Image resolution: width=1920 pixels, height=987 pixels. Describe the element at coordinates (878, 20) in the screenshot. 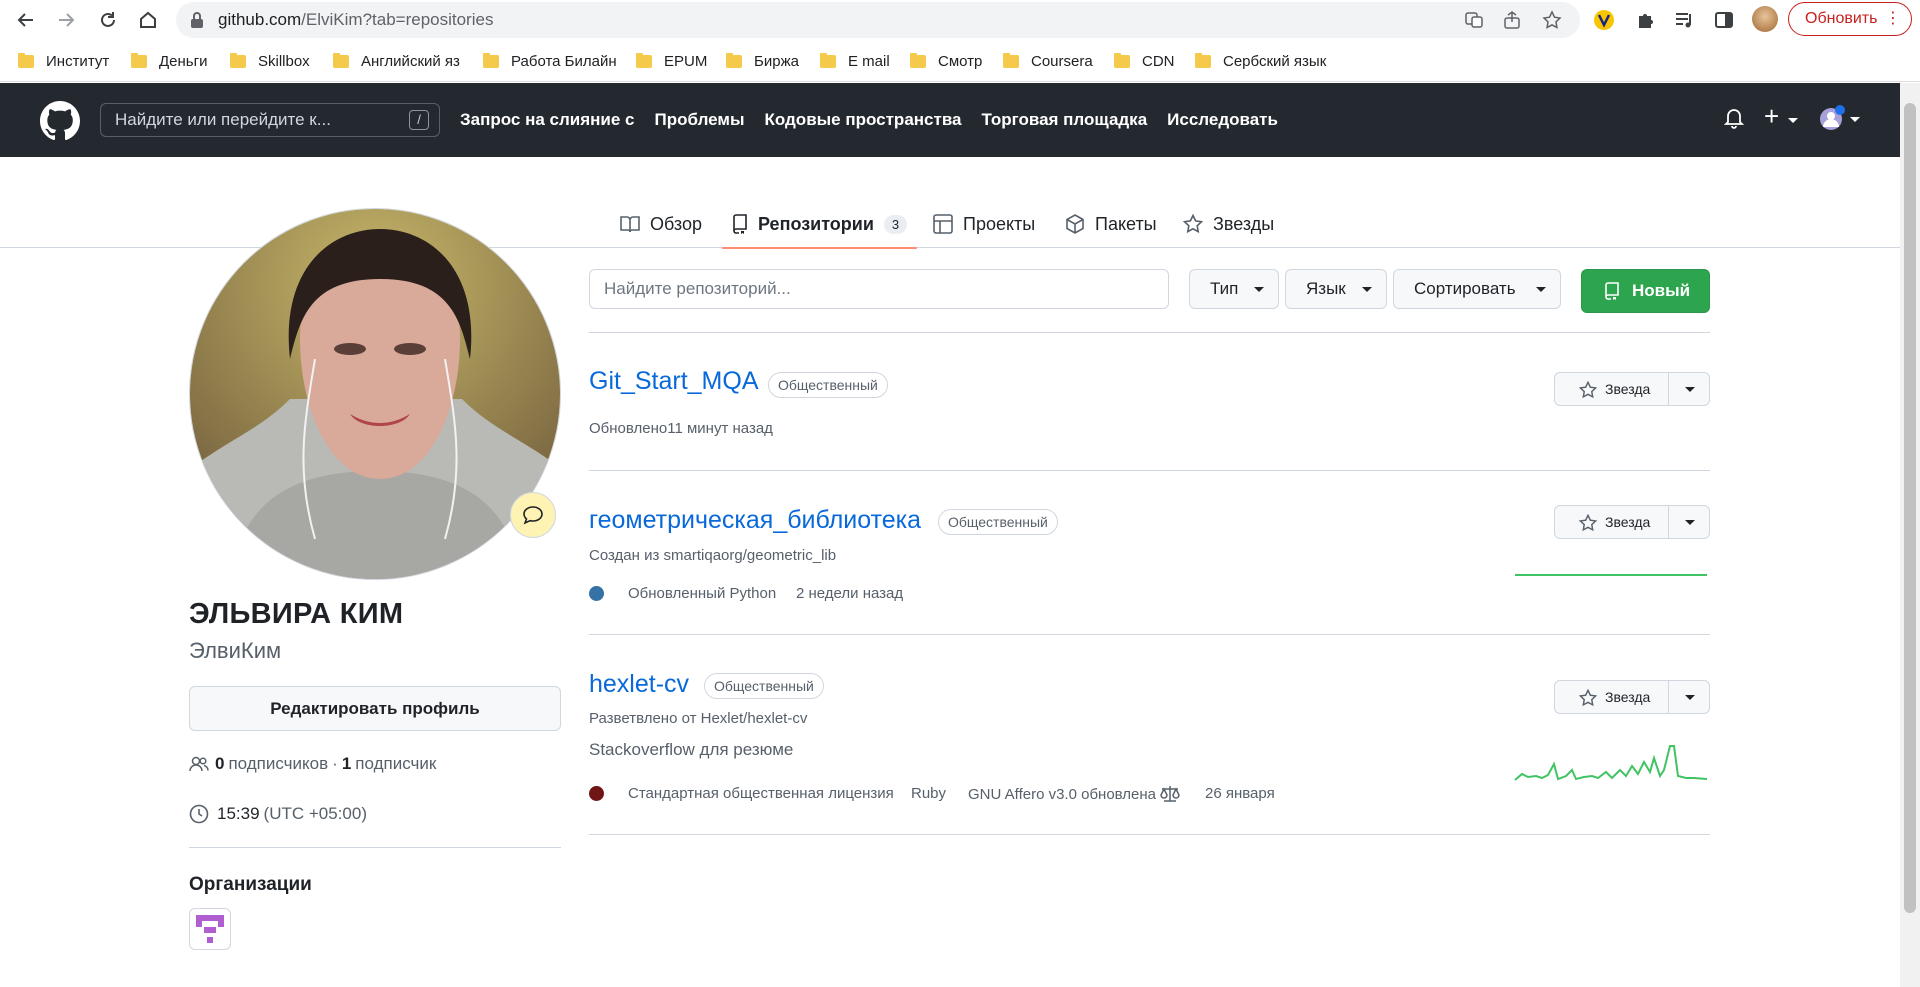

I see `address-bar: github.com/ElviKim?tab=repositories` at that location.